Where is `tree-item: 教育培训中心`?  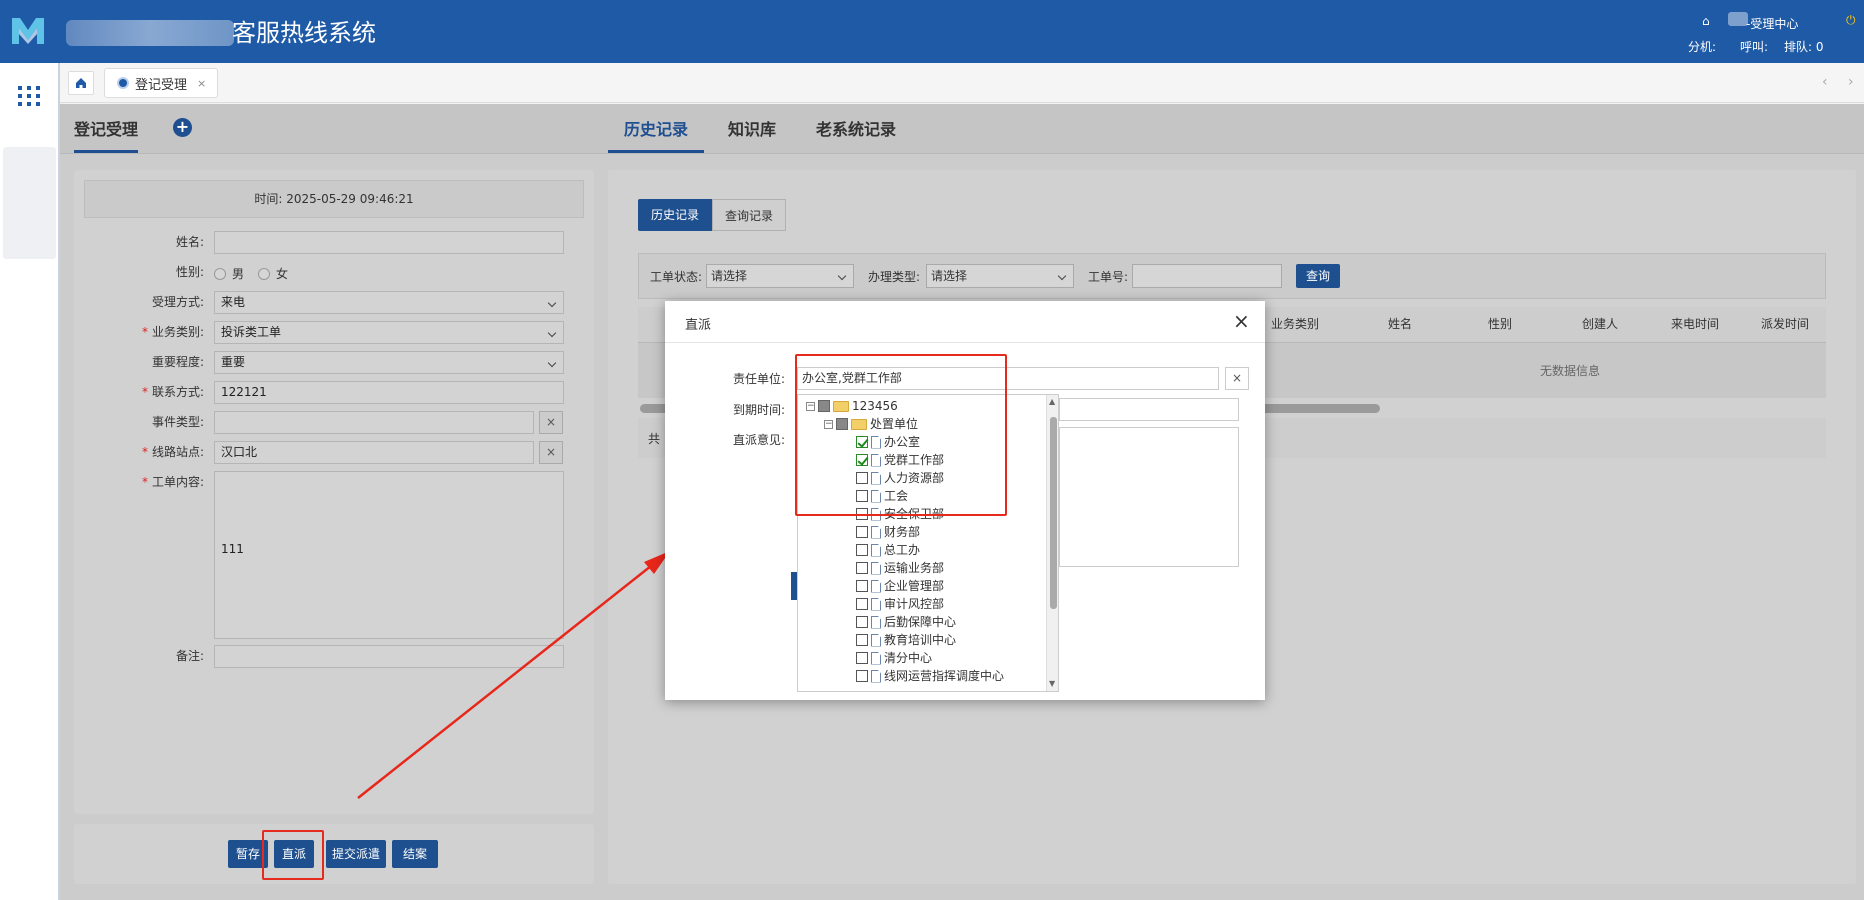
tree-item: 教育培训中心 is located at coordinates (906, 640).